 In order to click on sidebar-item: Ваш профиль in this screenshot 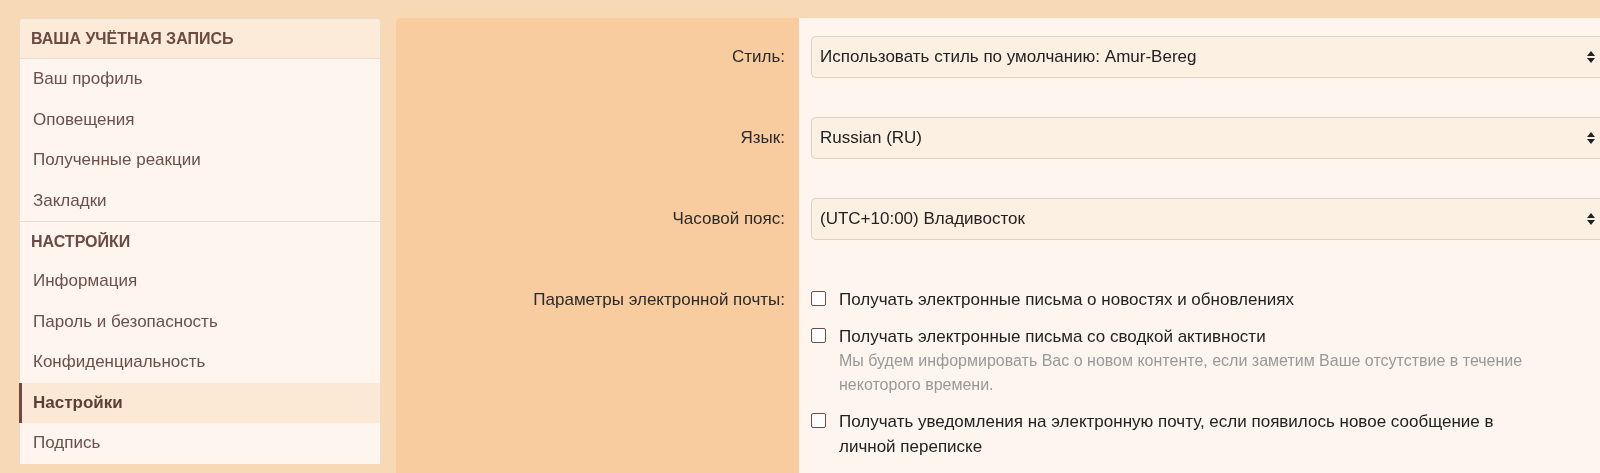, I will do `click(199, 79)`.